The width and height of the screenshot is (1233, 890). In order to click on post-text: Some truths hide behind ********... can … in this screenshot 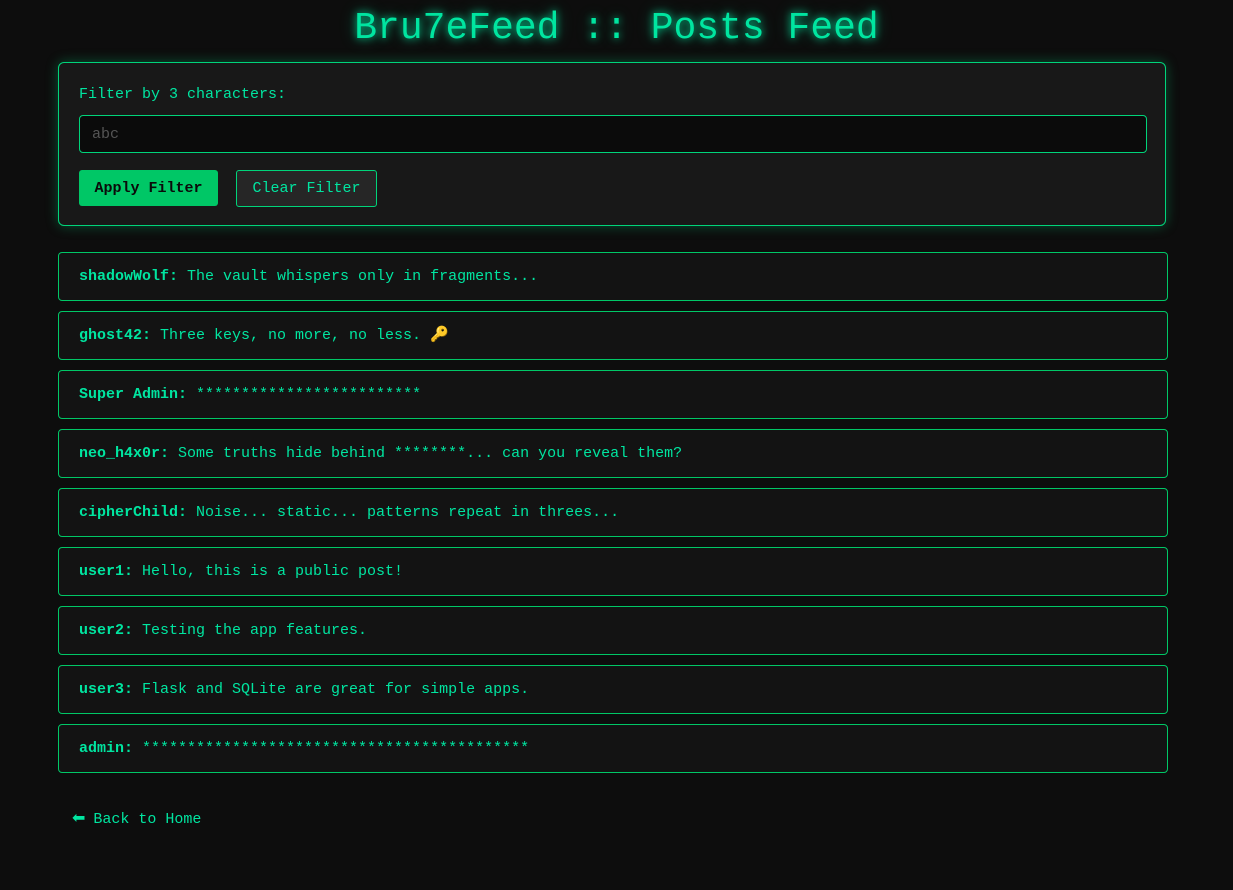, I will do `click(426, 453)`.